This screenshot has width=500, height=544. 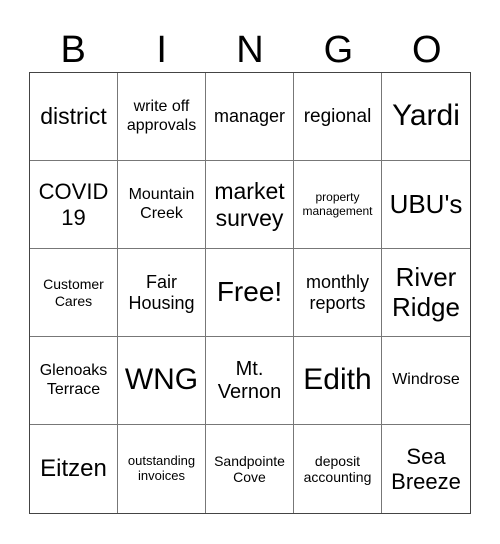 What do you see at coordinates (250, 469) in the screenshot?
I see `bingo-cell: Sandpointe Cove` at bounding box center [250, 469].